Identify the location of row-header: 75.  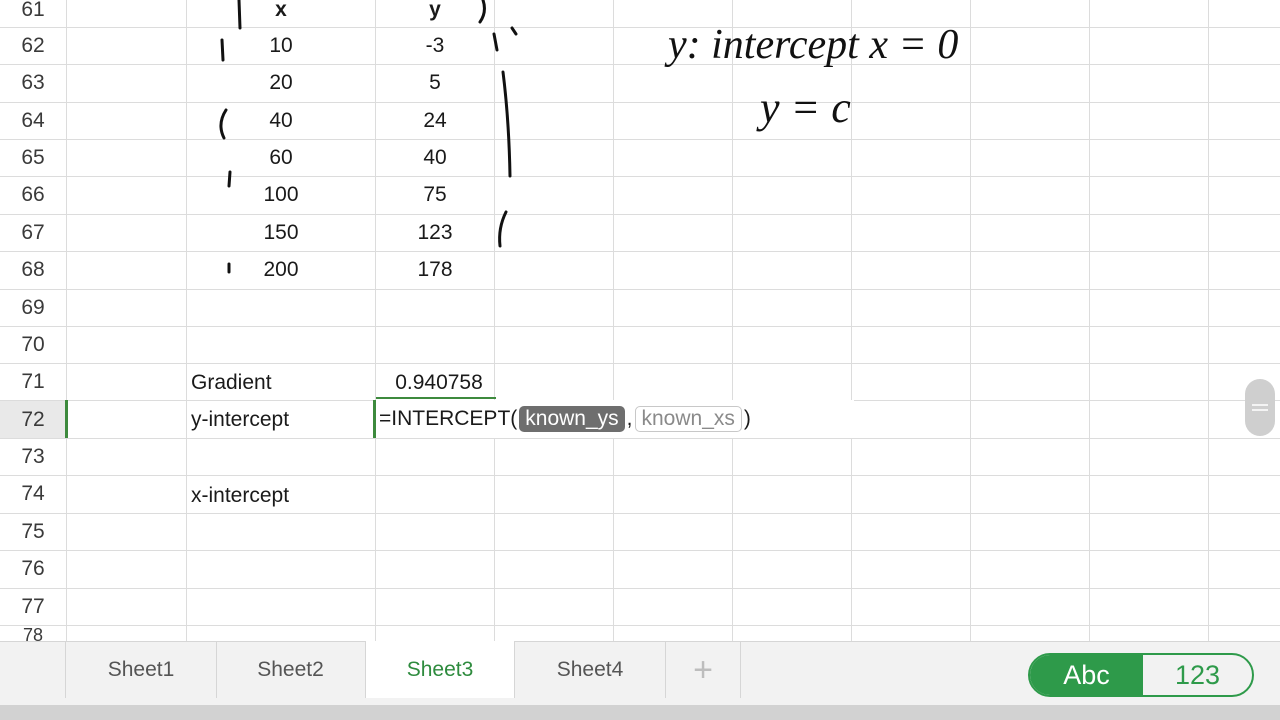
(33, 531).